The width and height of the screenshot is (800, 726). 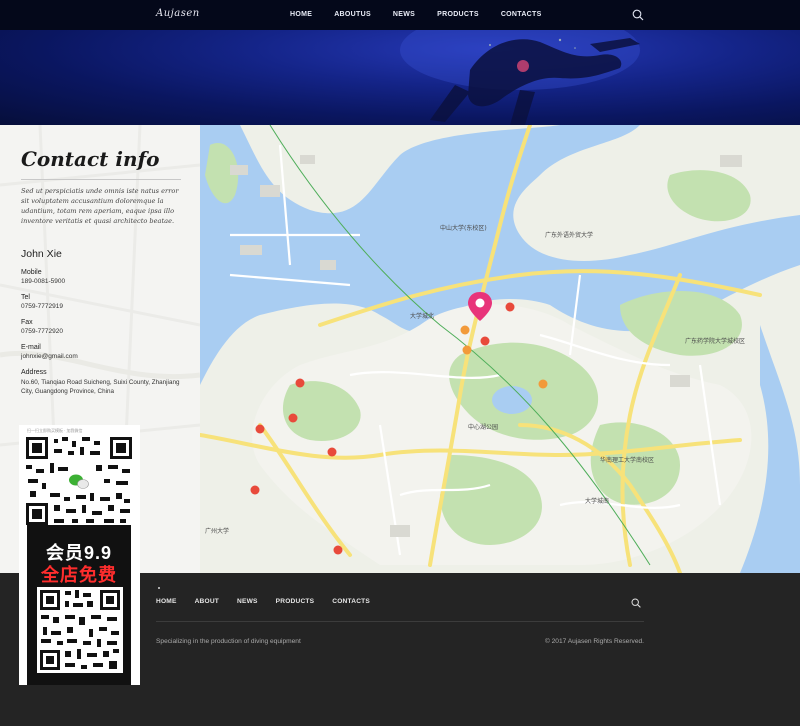 I want to click on footer-nav-products: PRODUCTS, so click(x=295, y=601).